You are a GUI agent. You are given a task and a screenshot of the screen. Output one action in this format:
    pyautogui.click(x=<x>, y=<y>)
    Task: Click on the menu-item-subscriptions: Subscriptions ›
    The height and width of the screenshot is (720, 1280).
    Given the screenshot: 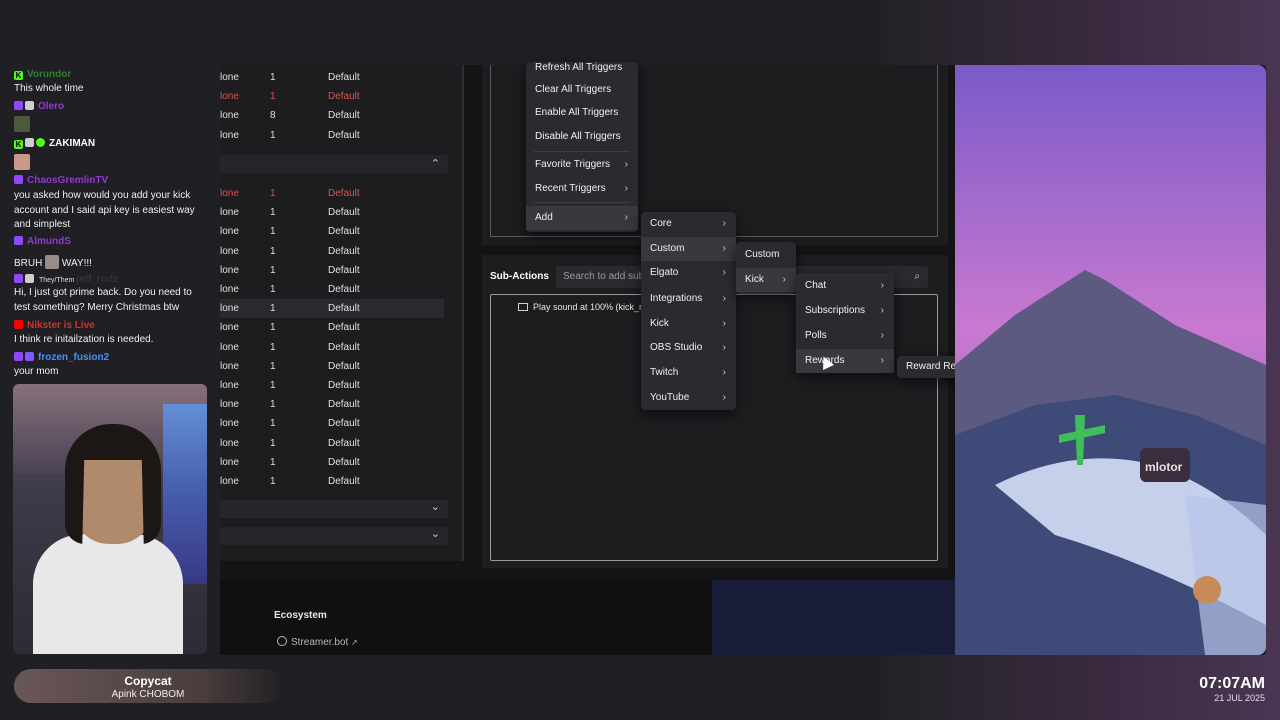 What is the action you would take?
    pyautogui.click(x=845, y=311)
    